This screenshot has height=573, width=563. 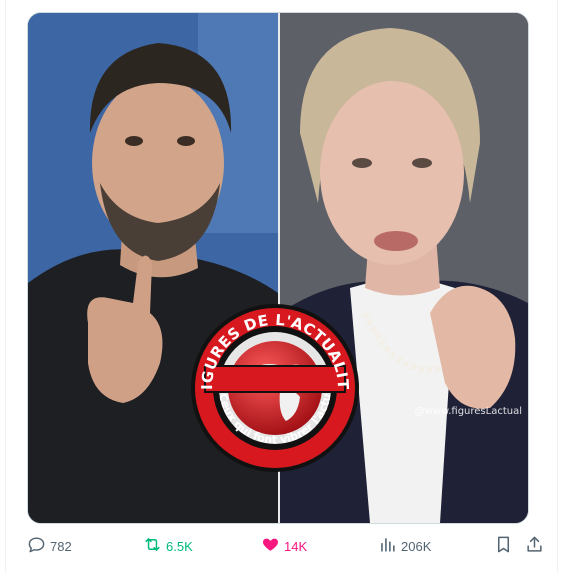 I want to click on repost-count: 6.5K, so click(x=179, y=546).